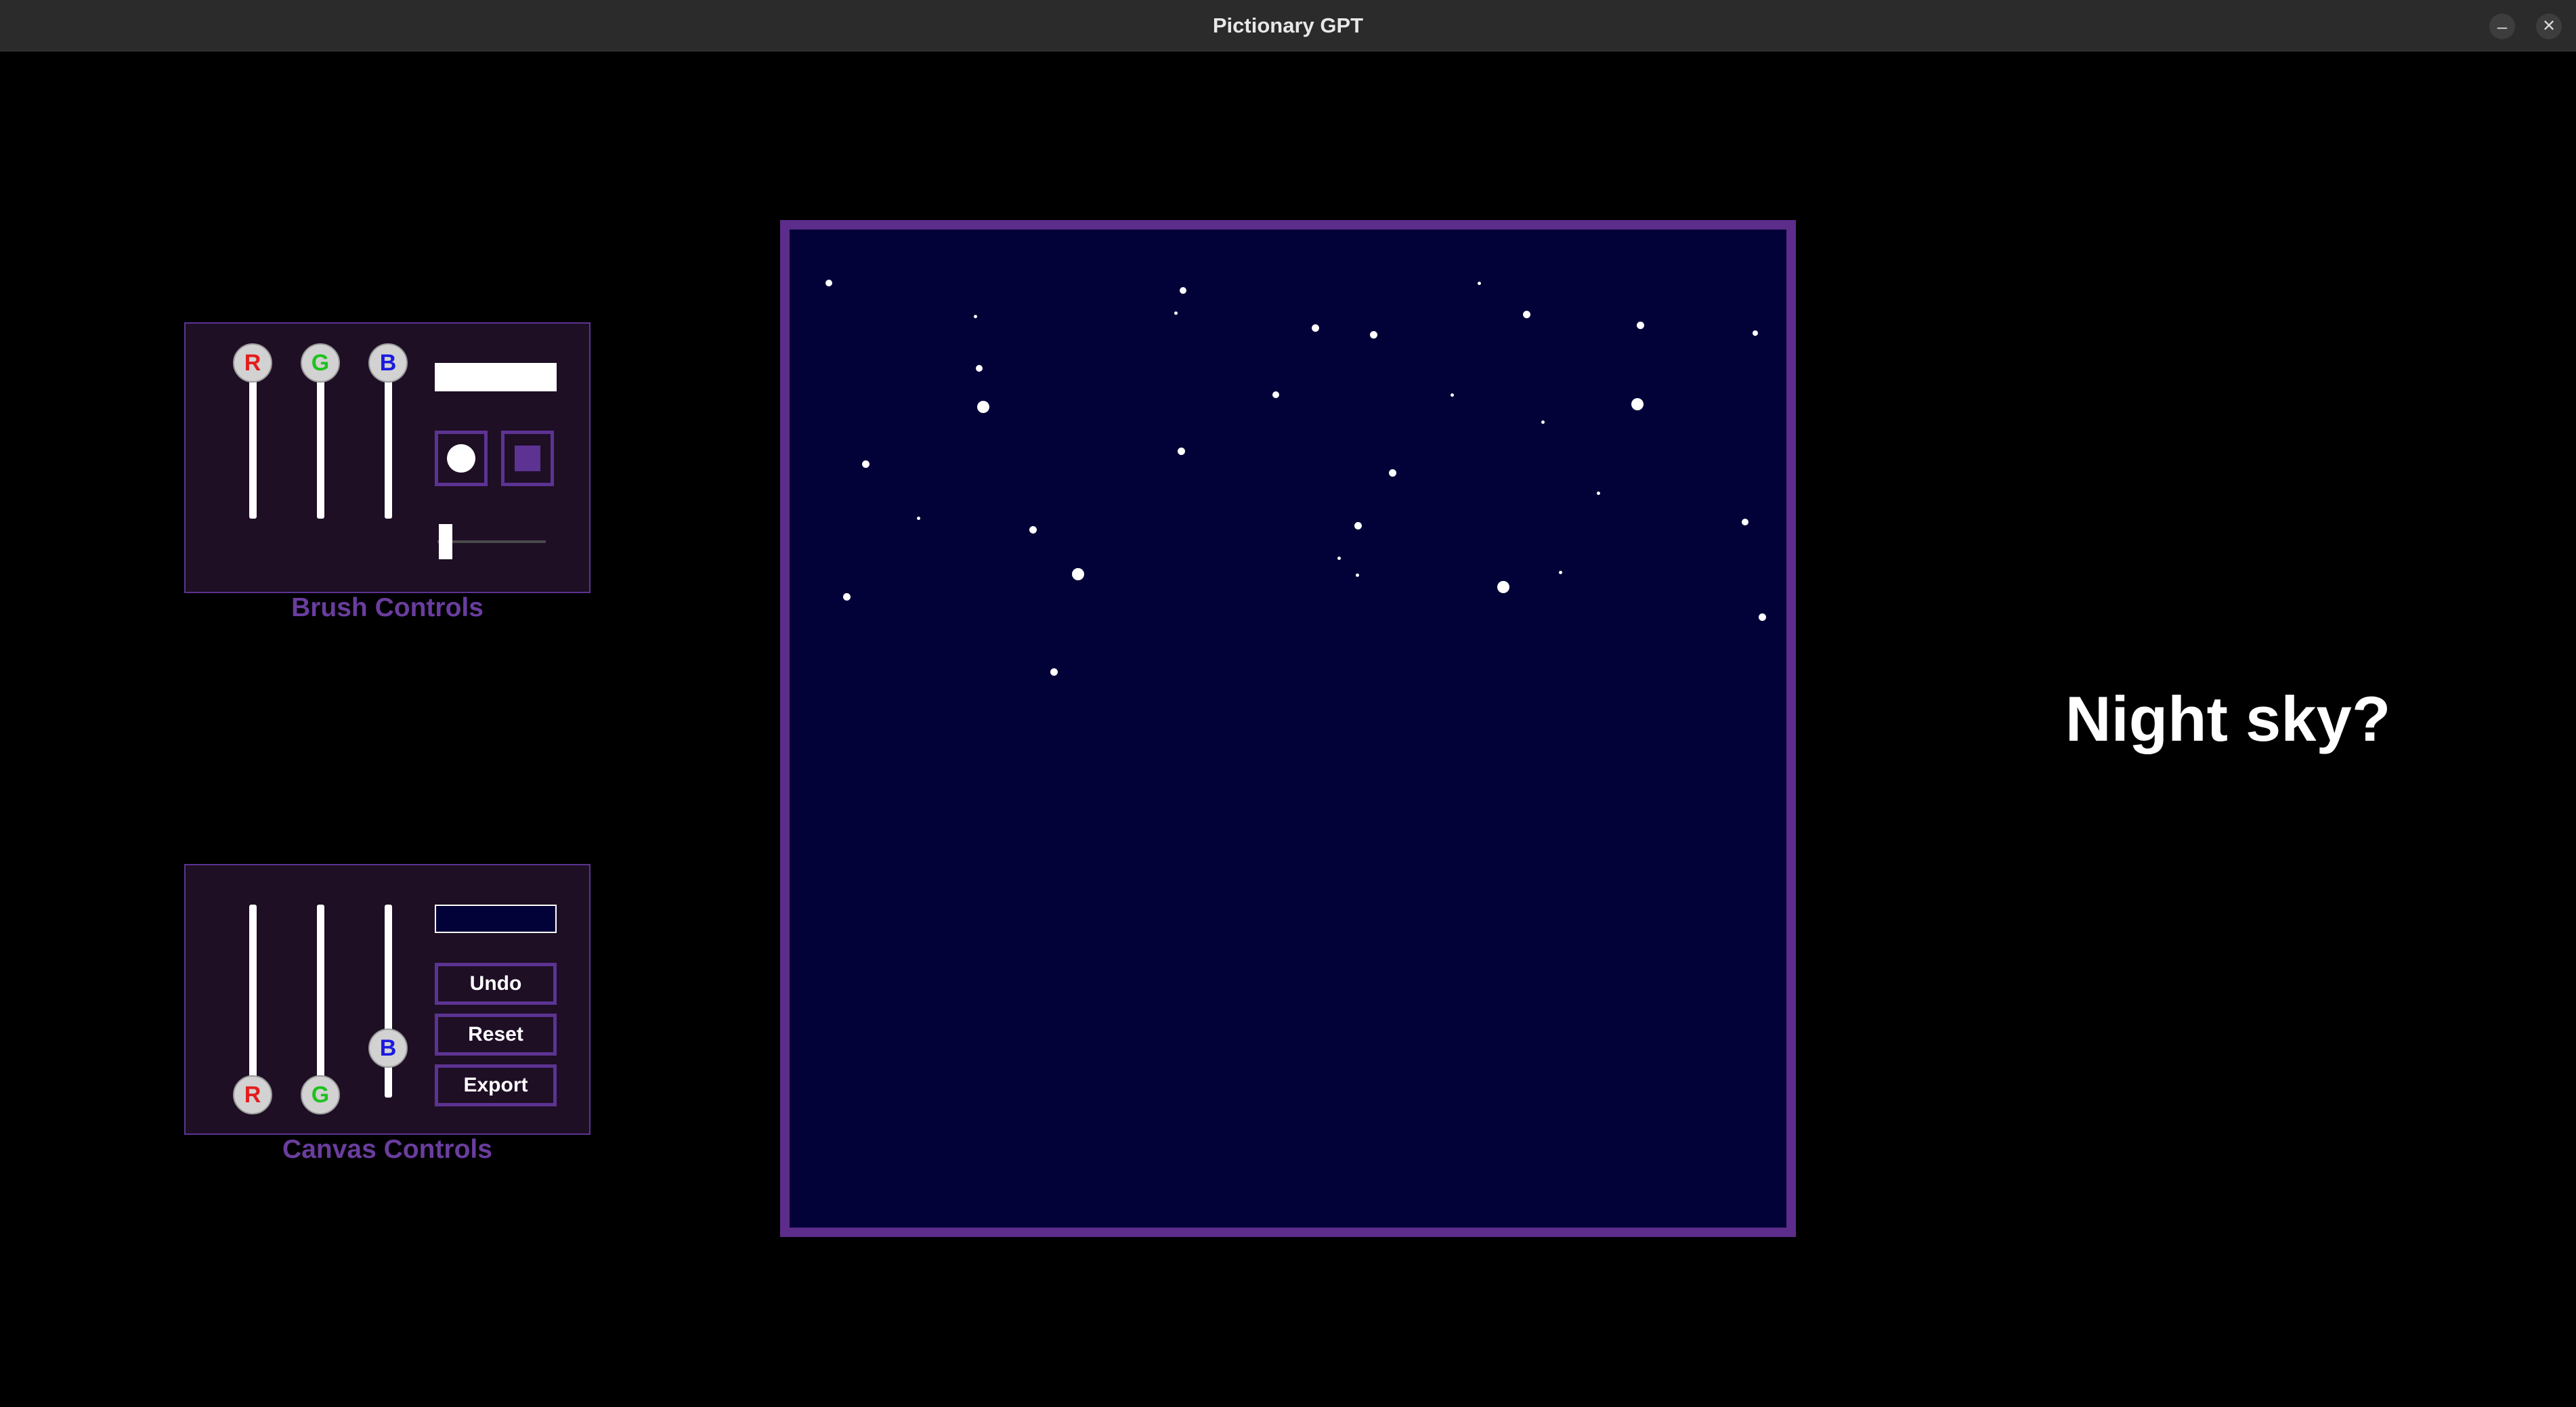 This screenshot has height=1407, width=2576. Describe the element at coordinates (2228, 719) in the screenshot. I see `guess-text: Night sky?` at that location.